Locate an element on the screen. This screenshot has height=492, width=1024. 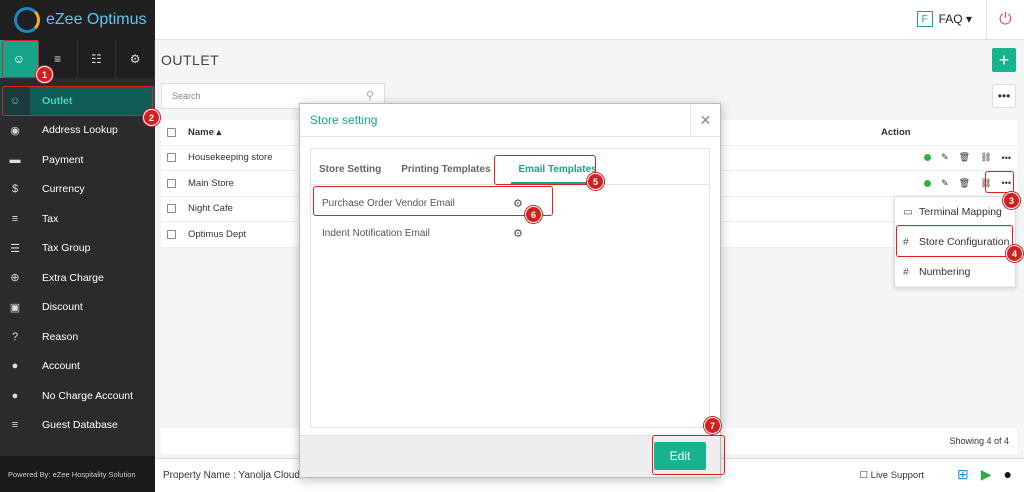
template-row: Indent Notification Email ⚙ is located at coordinates (510, 233).